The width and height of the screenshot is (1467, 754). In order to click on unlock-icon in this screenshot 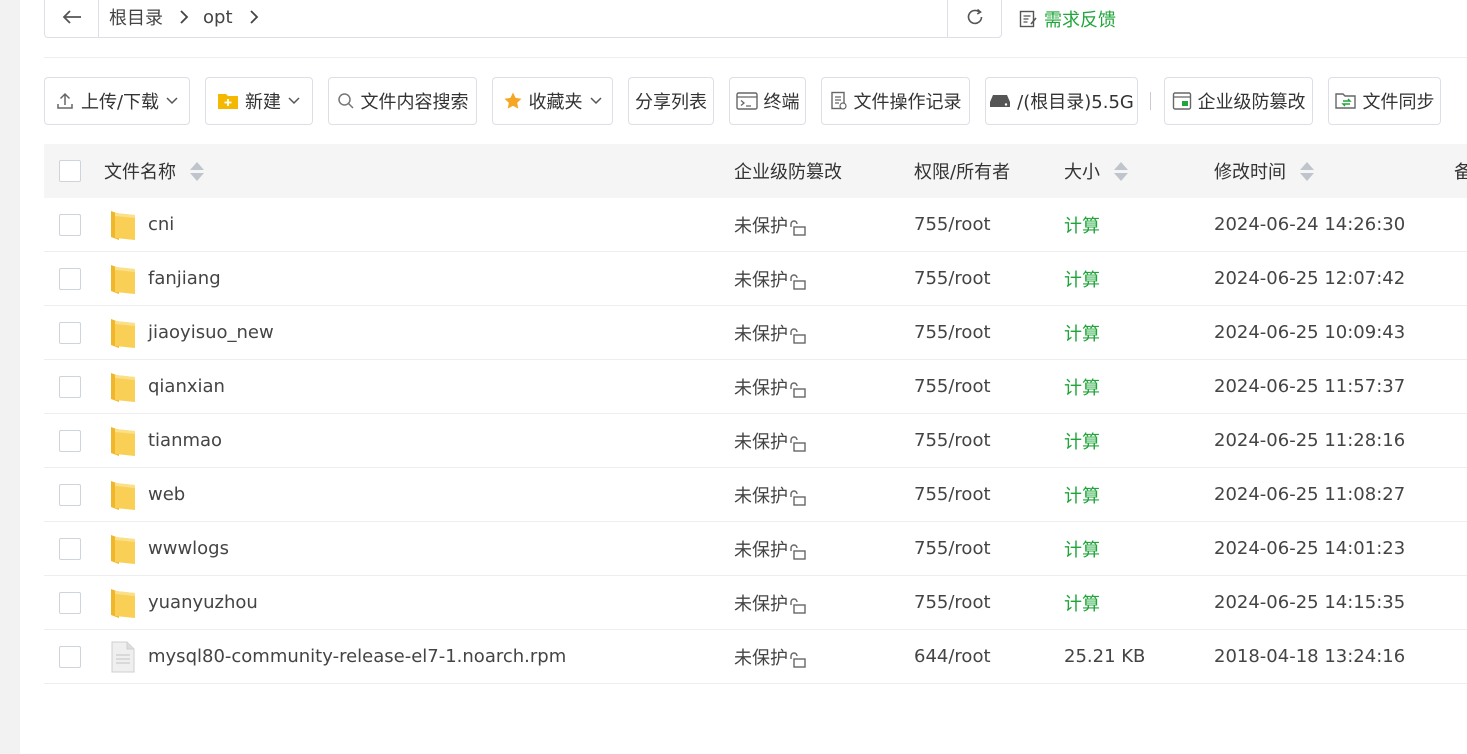, I will do `click(798, 497)`.